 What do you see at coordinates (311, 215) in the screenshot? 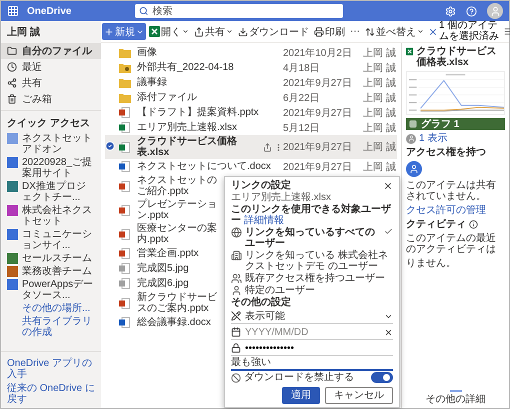
I see `audience-heading: このリンクを使用できる対象ユーザー 詳細情報` at bounding box center [311, 215].